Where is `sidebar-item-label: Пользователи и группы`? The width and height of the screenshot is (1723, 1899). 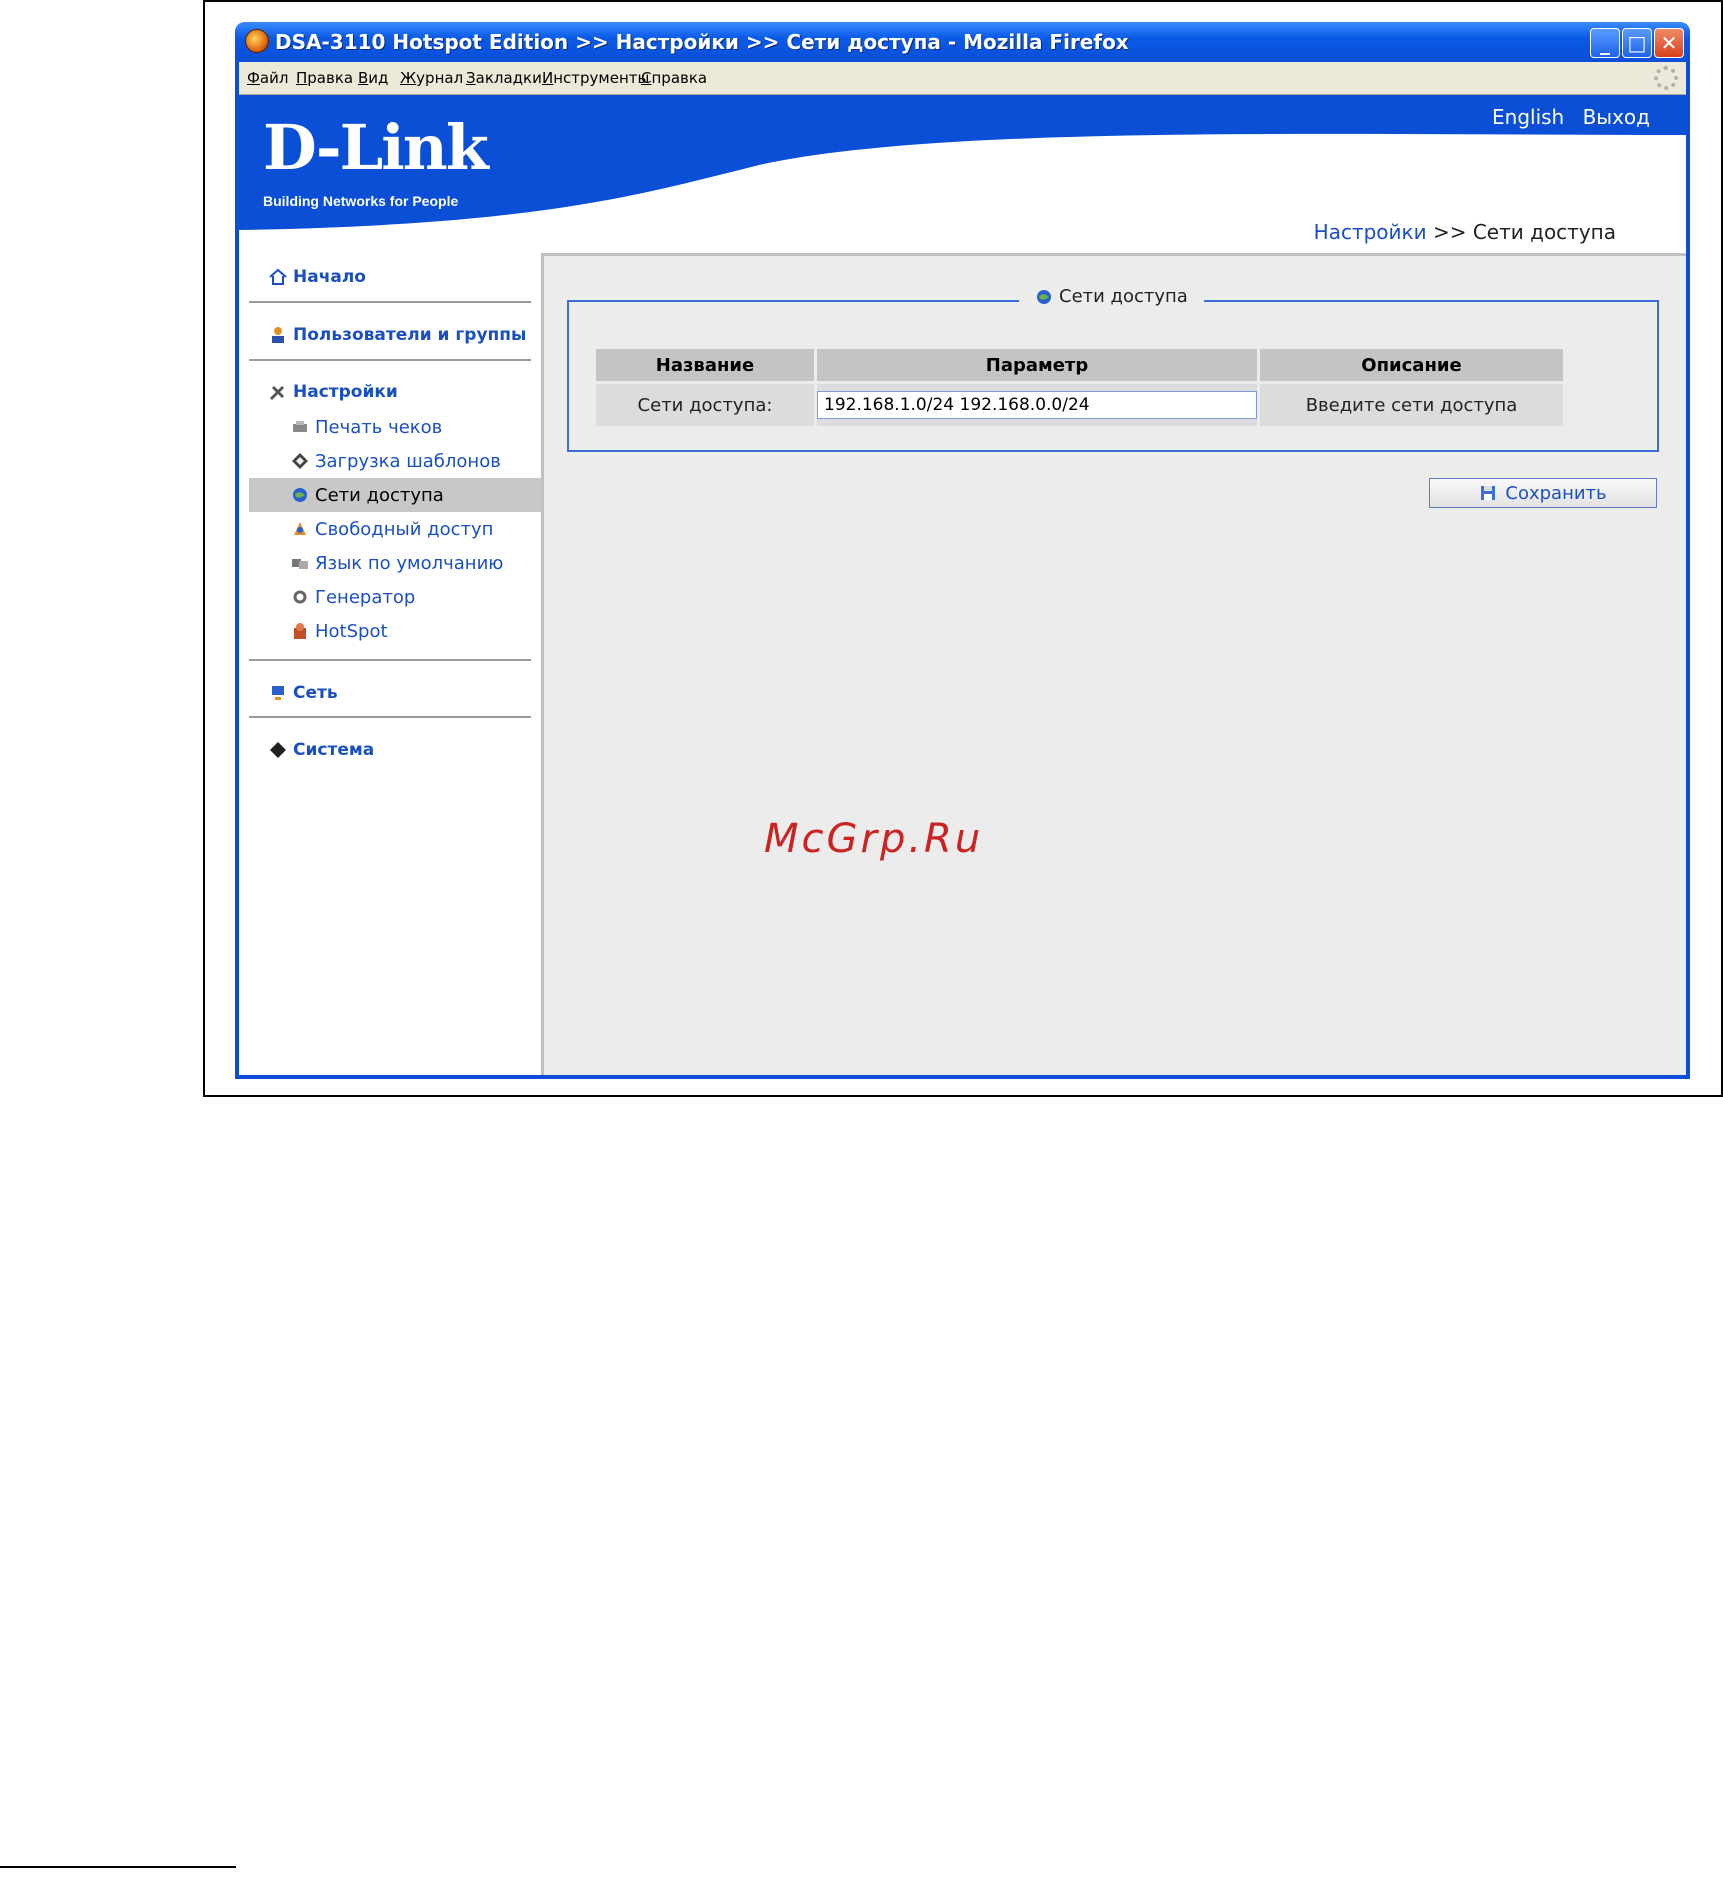 sidebar-item-label: Пользователи и группы is located at coordinates (410, 335).